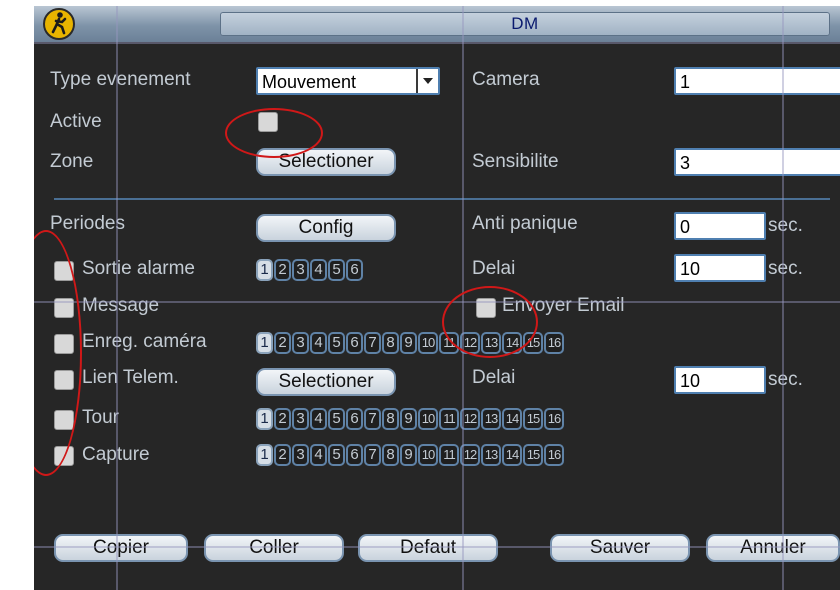  What do you see at coordinates (525, 223) in the screenshot?
I see `anti-panique-label: Anti panique` at bounding box center [525, 223].